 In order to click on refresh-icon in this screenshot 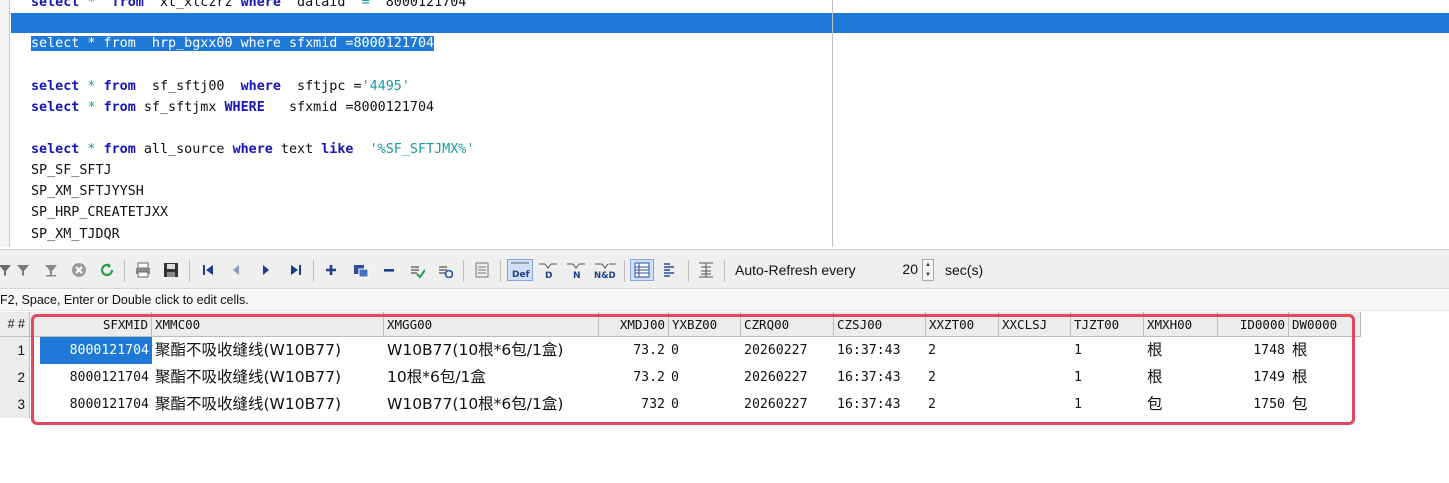, I will do `click(107, 270)`.